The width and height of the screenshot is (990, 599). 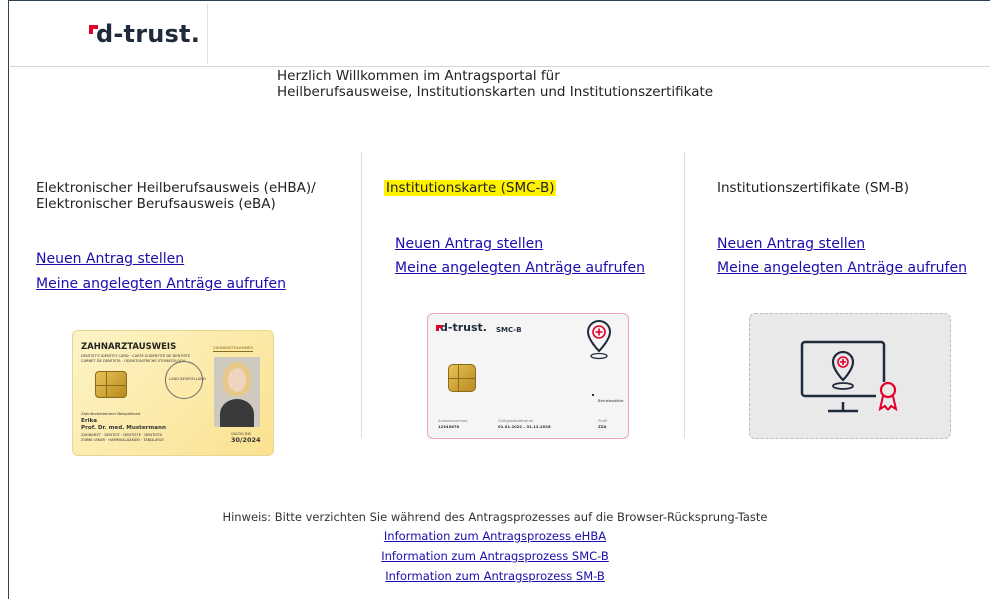 What do you see at coordinates (813, 188) in the screenshot?
I see `column-title-smb: Institutionszertifikate (SM-B)` at bounding box center [813, 188].